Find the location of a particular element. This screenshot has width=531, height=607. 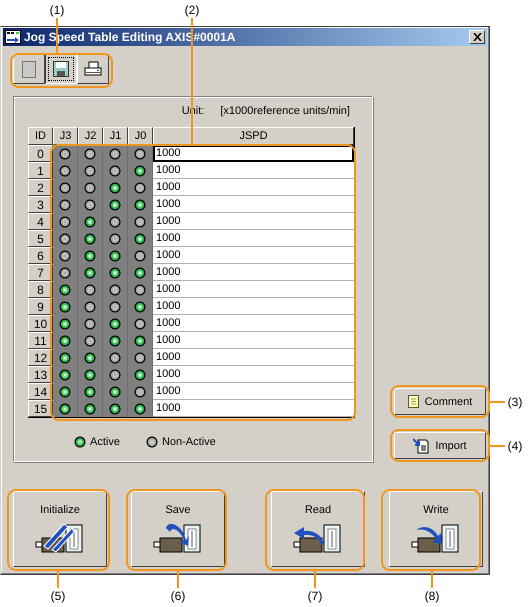

close-icon is located at coordinates (477, 37).